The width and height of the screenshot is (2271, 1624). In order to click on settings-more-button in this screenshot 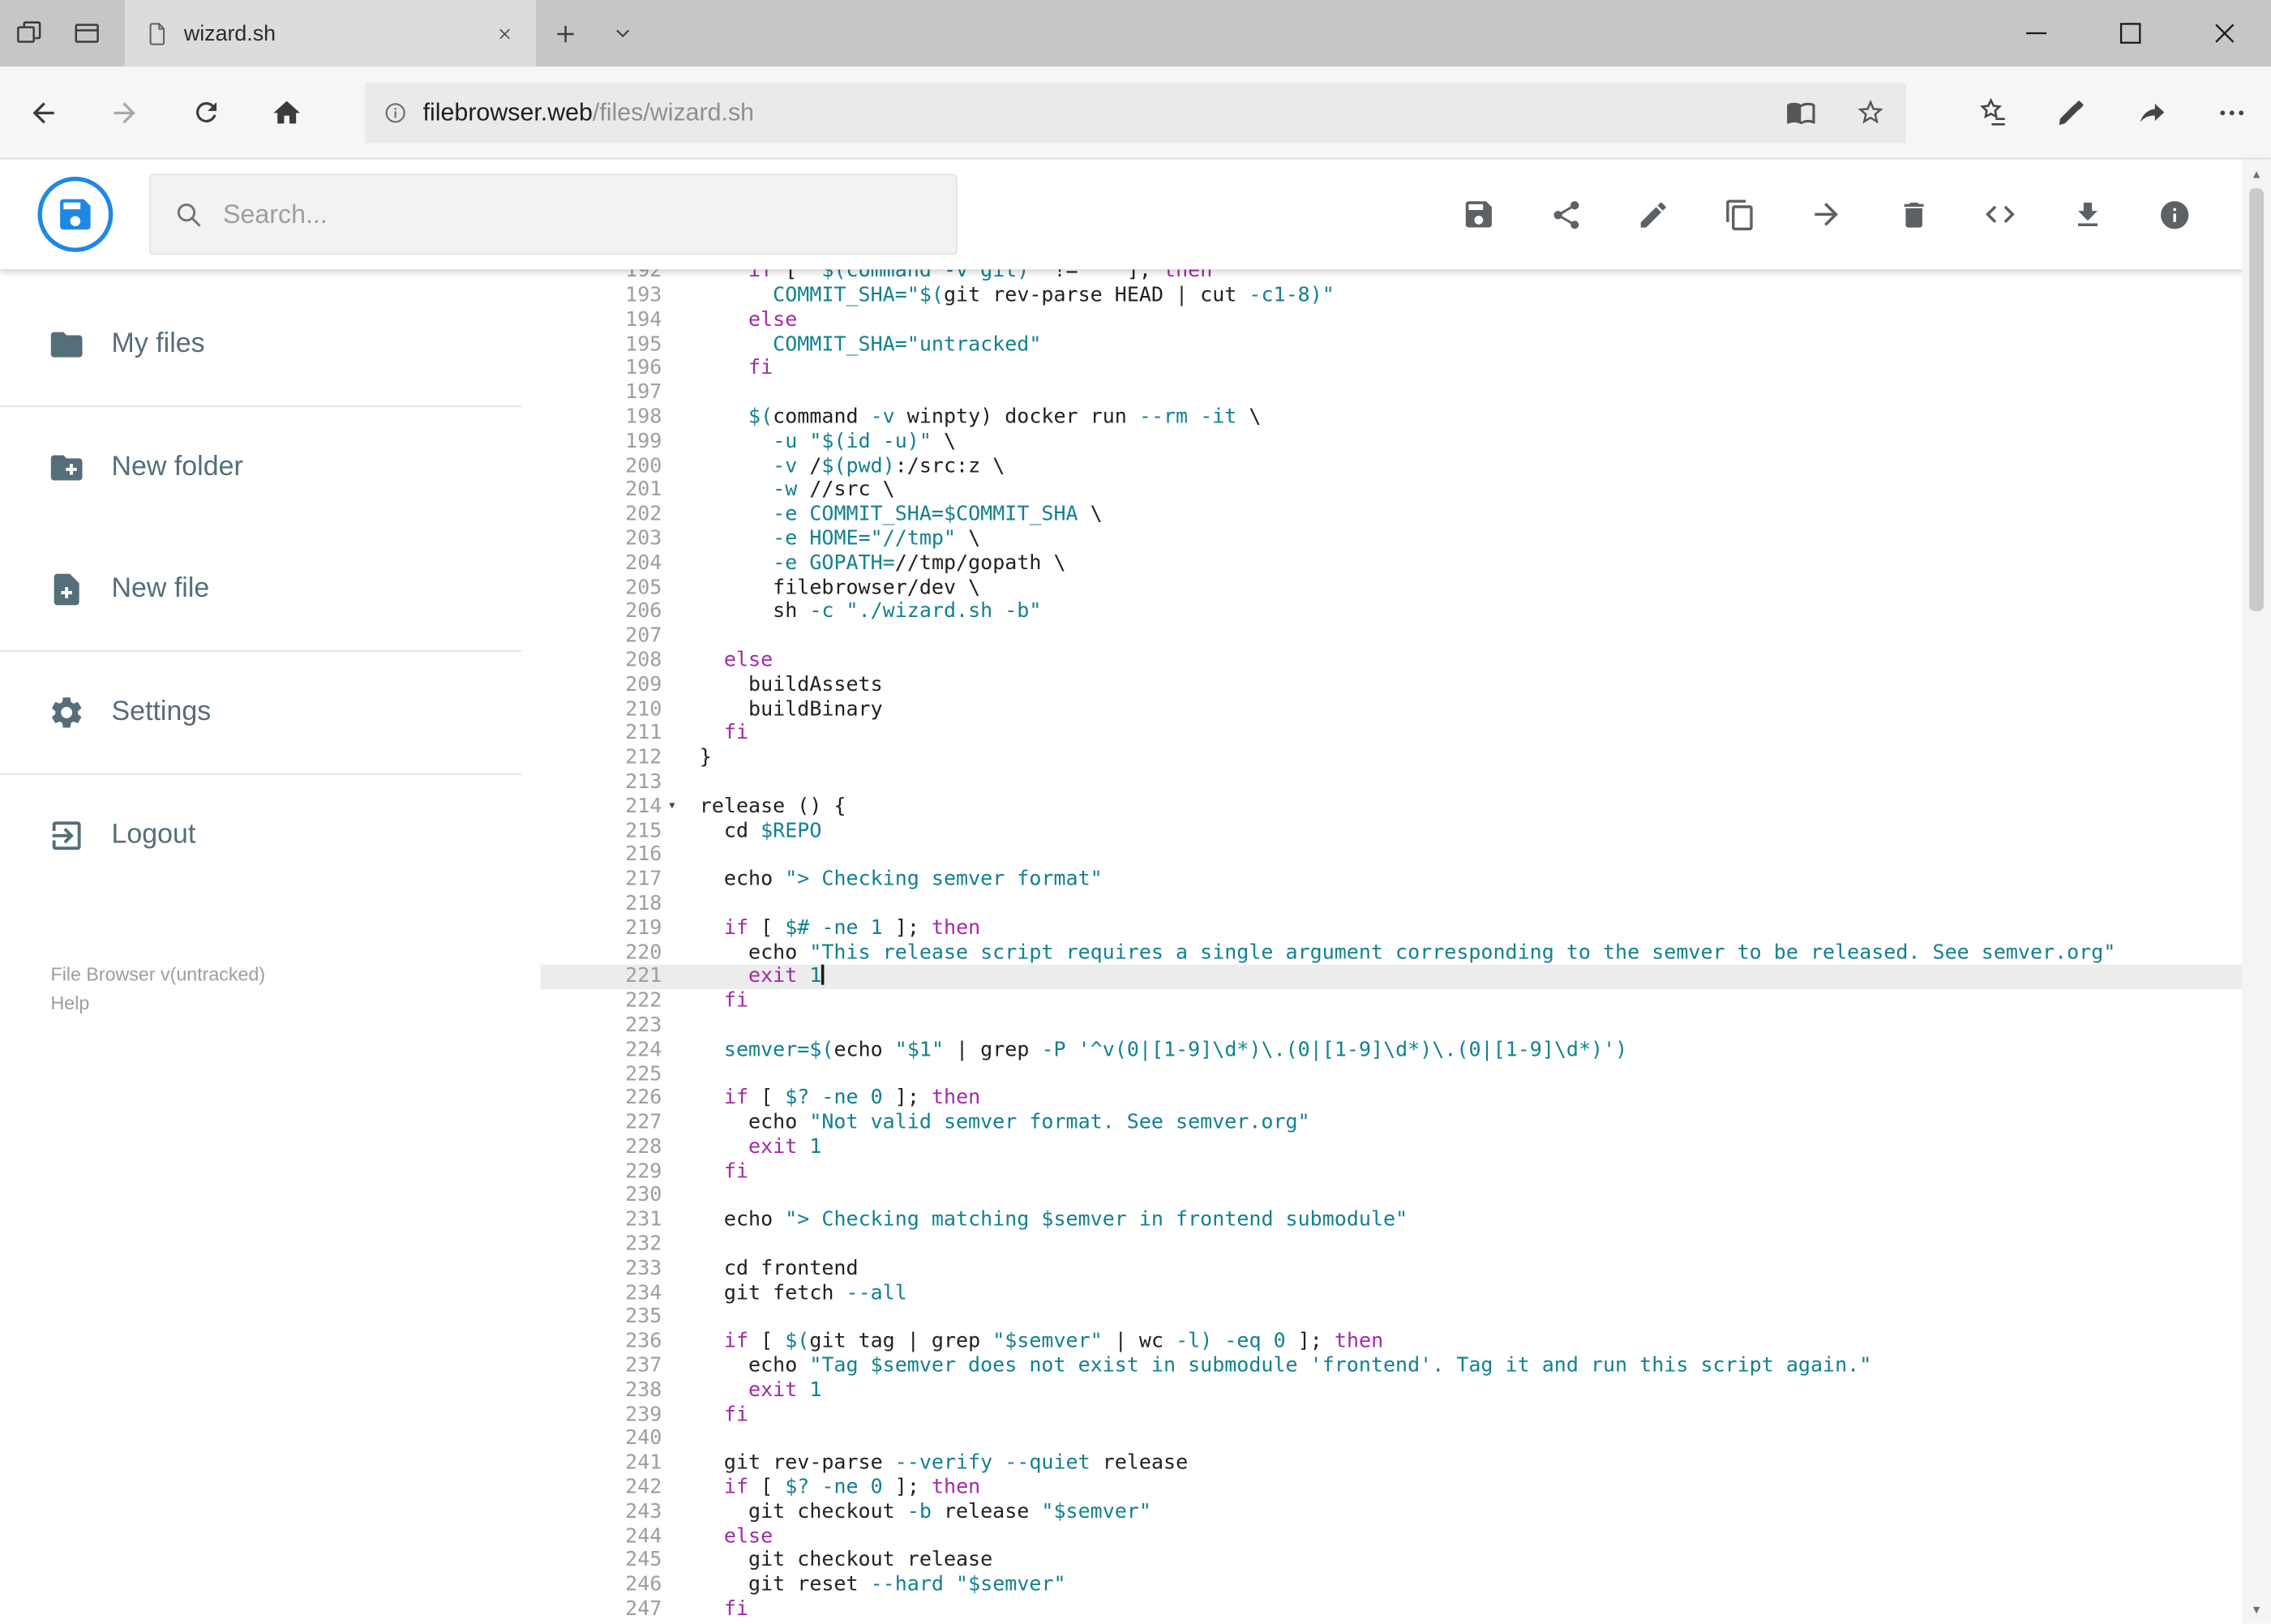, I will do `click(2231, 112)`.